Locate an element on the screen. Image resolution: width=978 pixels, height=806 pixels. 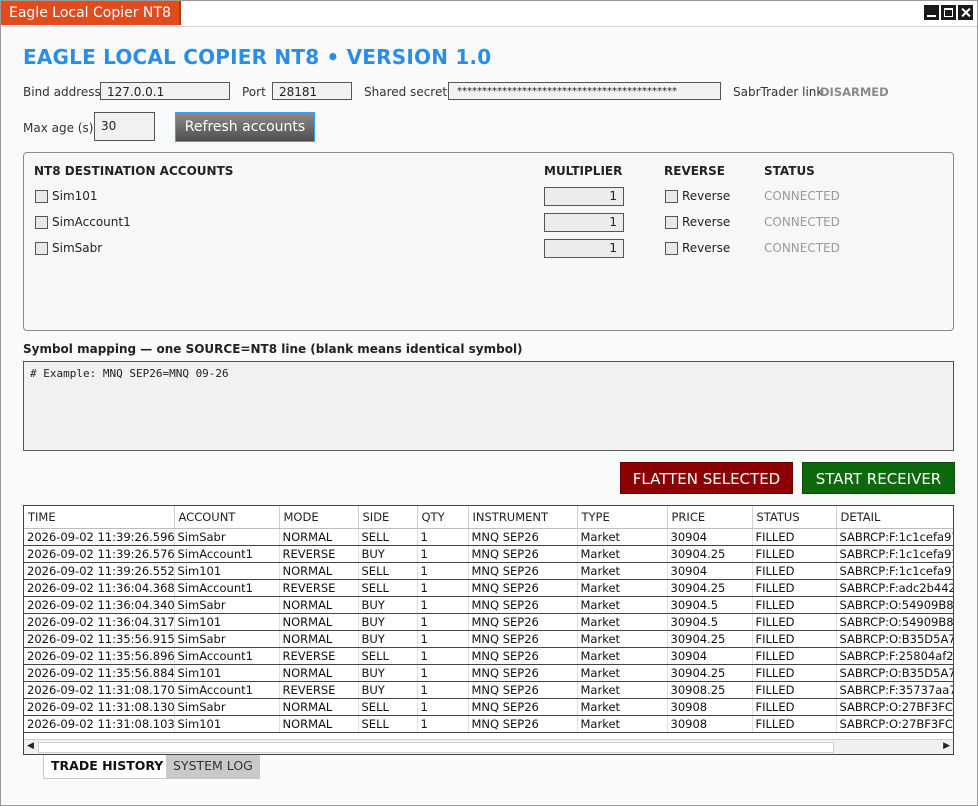
scroll-left-icon: ◀ is located at coordinates (30, 746).